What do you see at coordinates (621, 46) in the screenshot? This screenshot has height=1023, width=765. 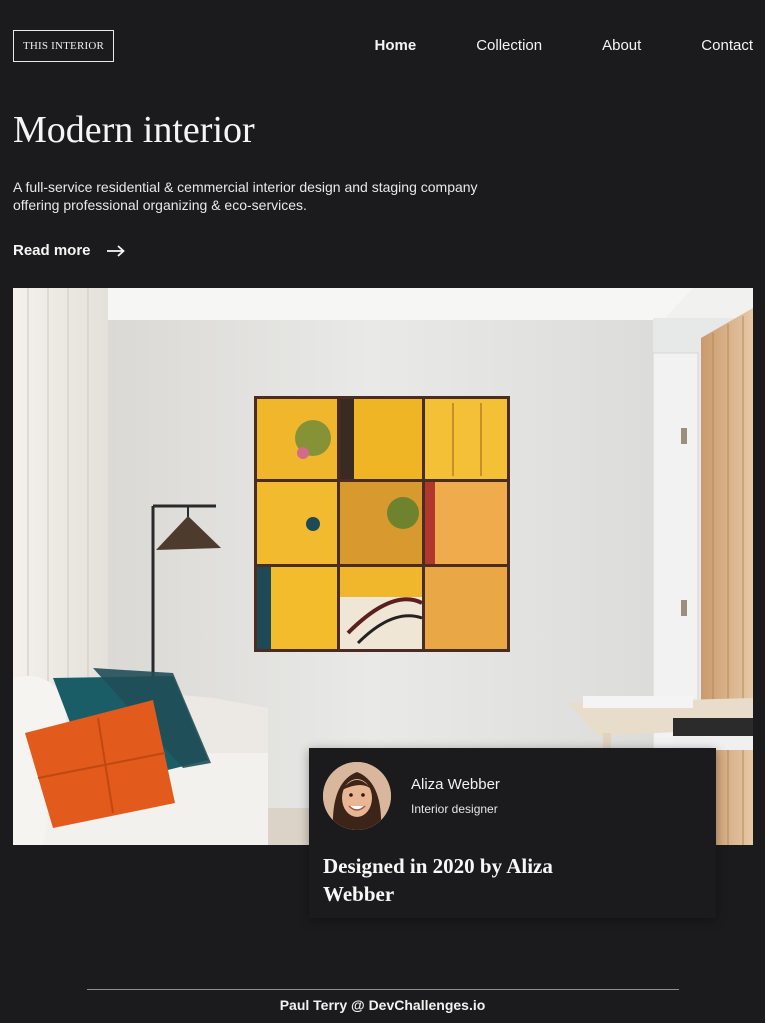 I see `nav-about: About` at bounding box center [621, 46].